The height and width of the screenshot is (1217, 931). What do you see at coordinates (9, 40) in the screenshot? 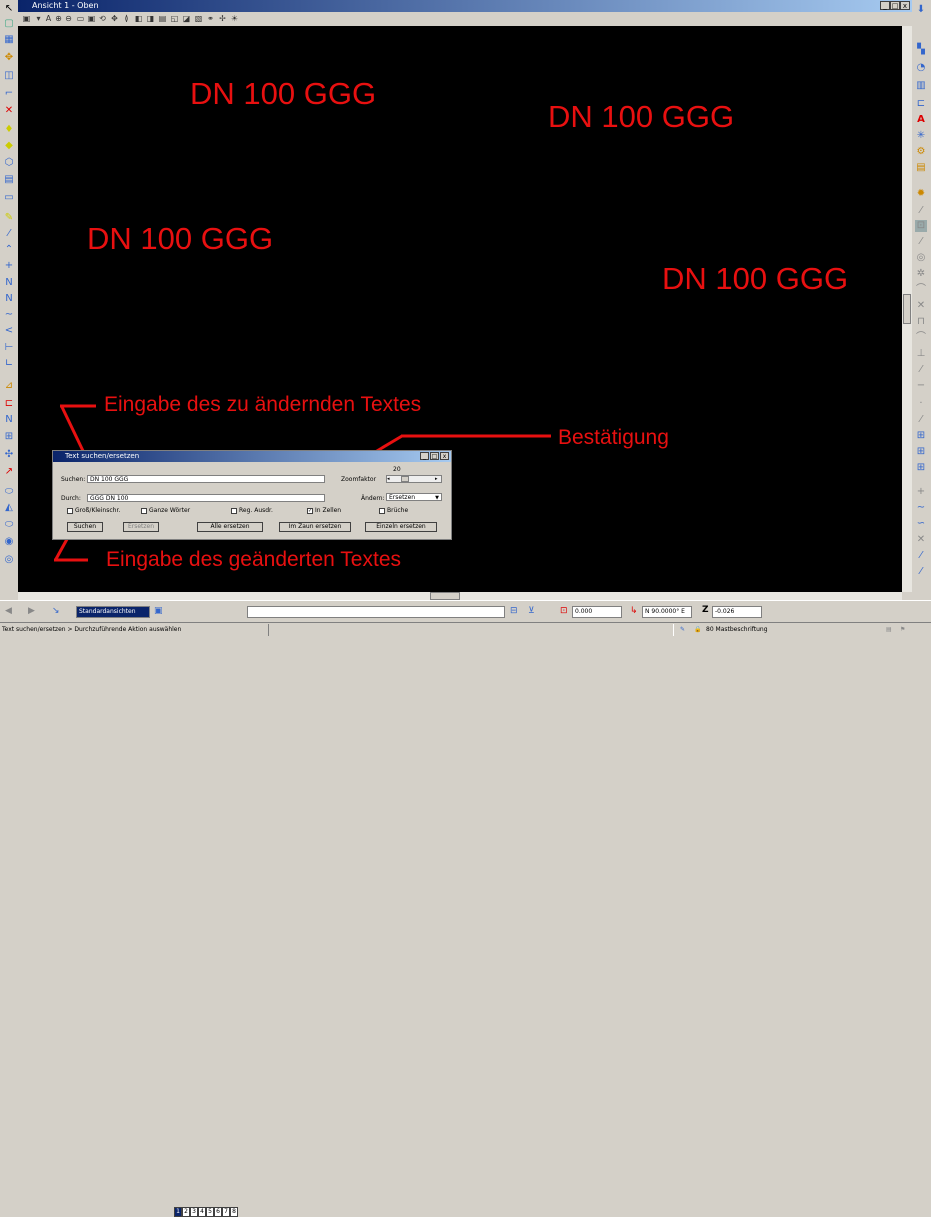
I see `fence-icon: ▦` at bounding box center [9, 40].